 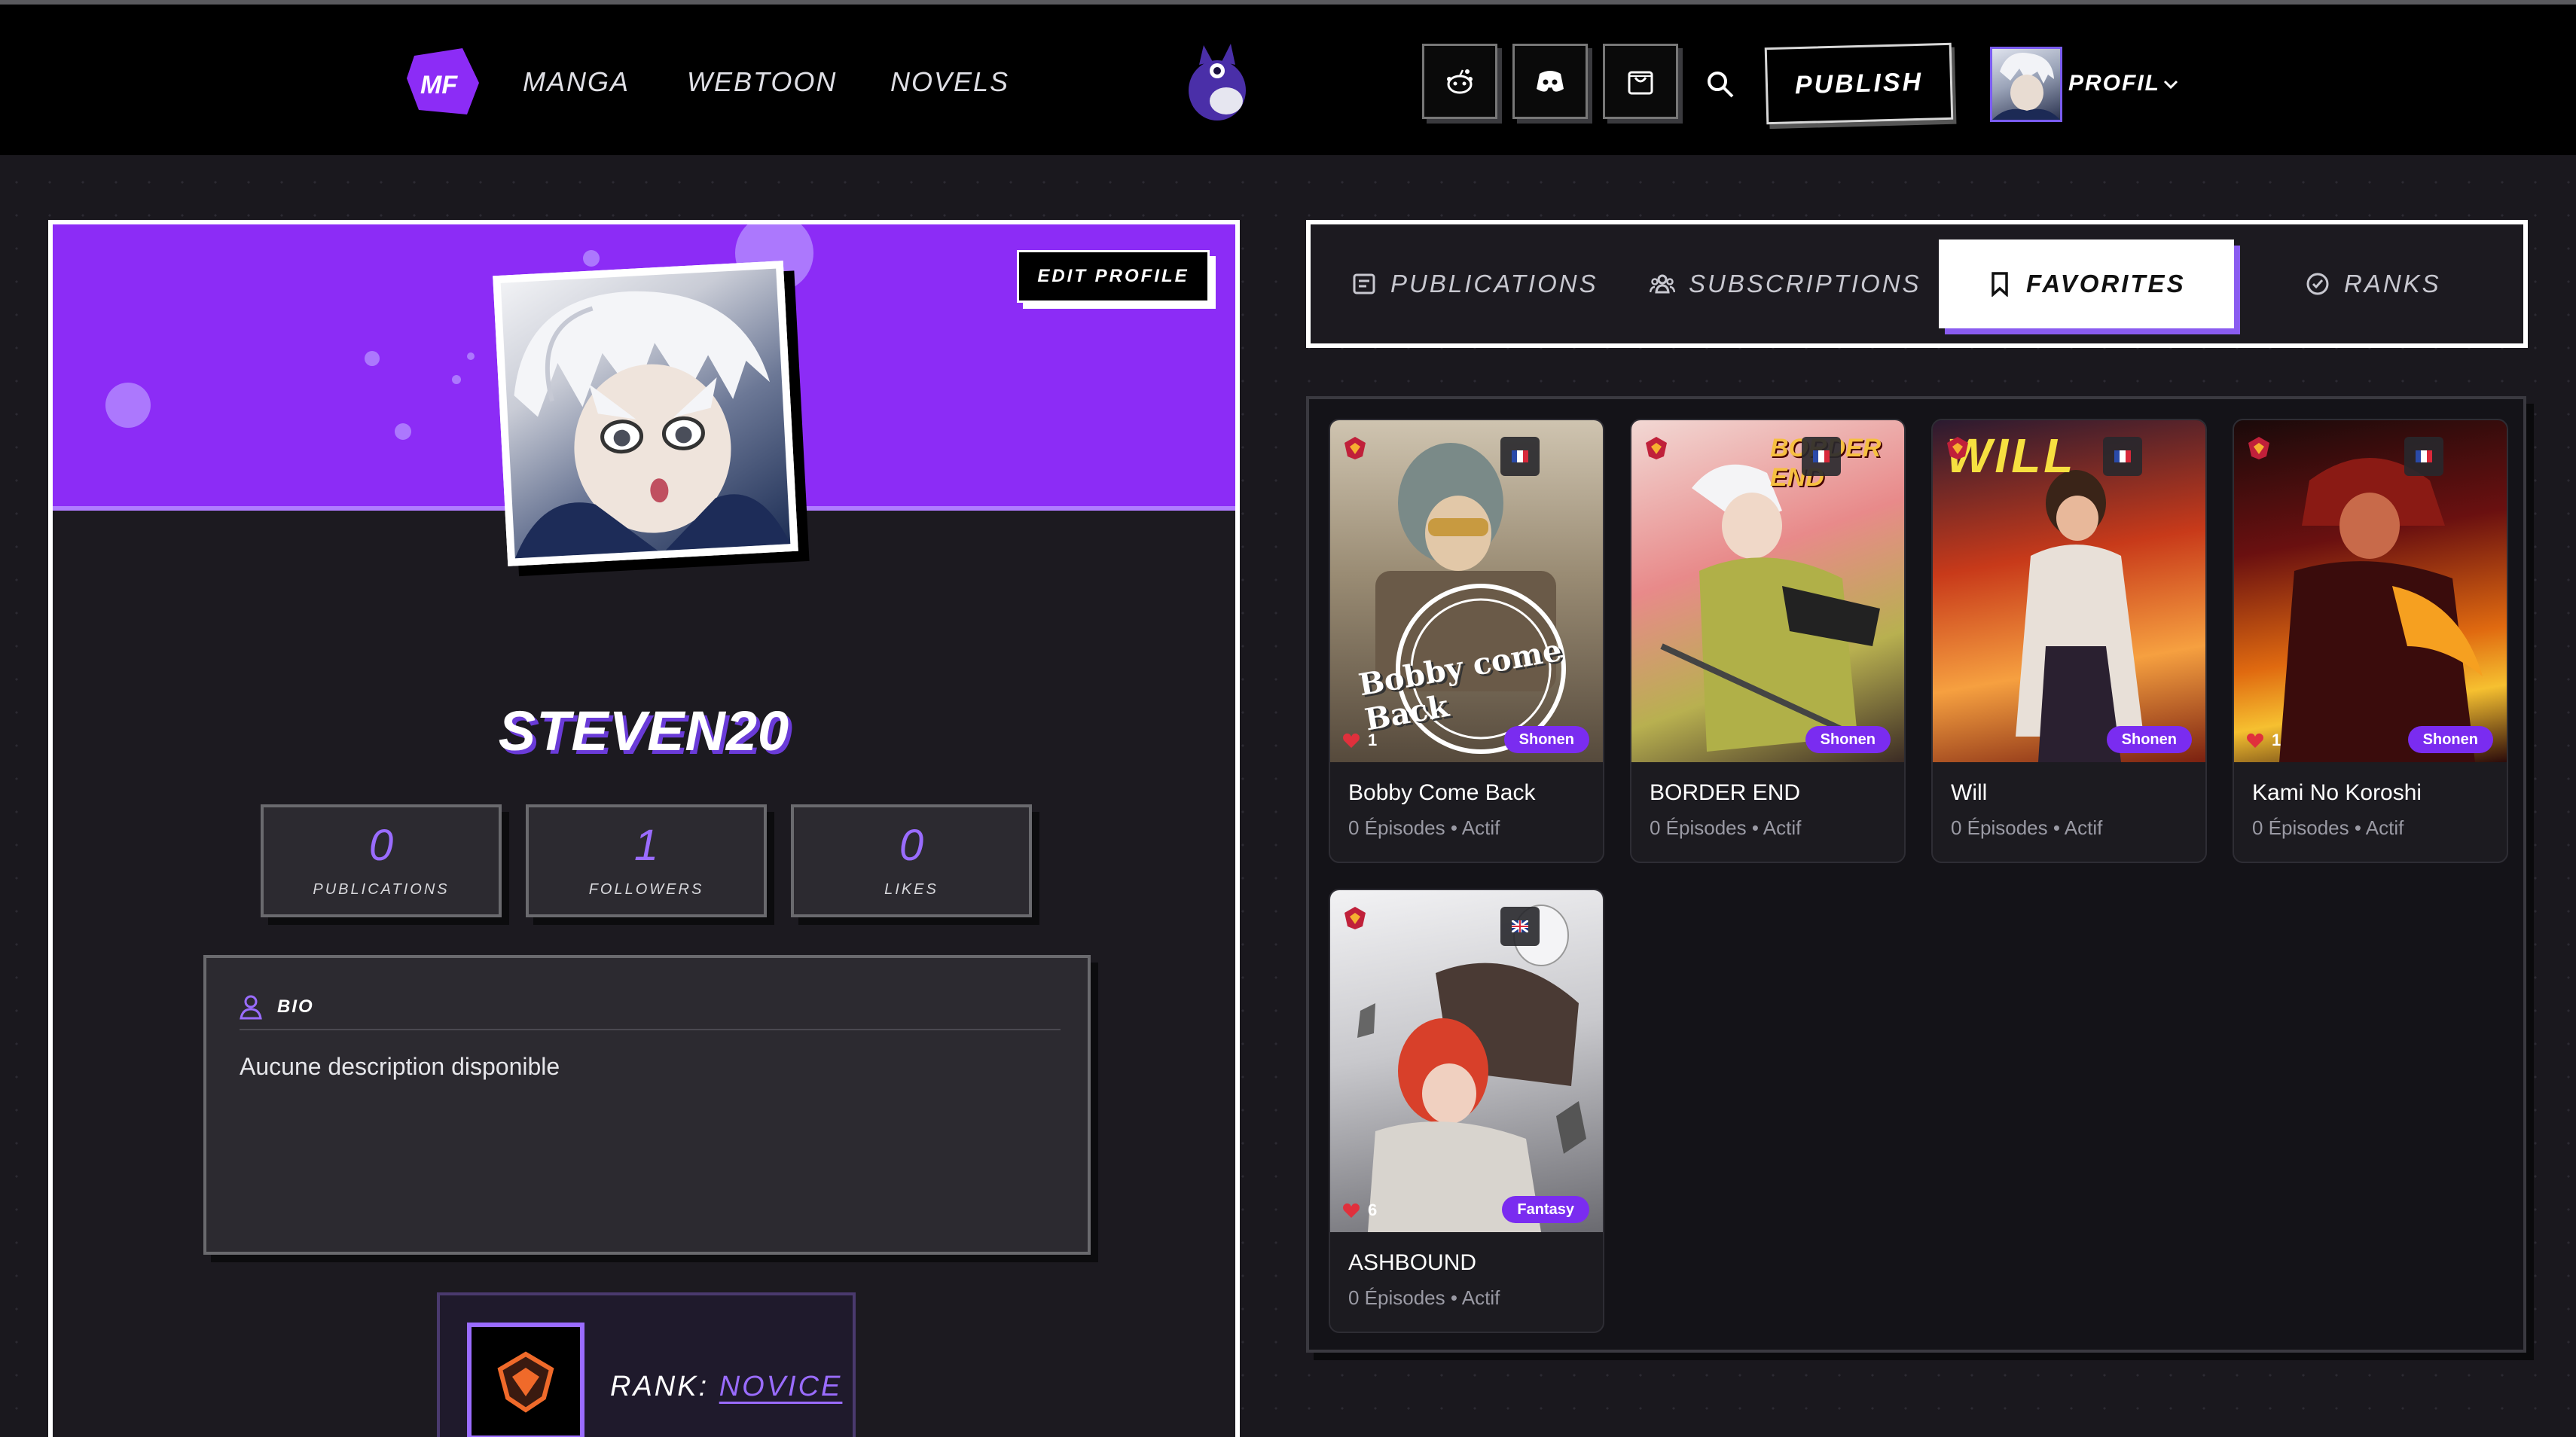 I want to click on discord-button, so click(x=1550, y=81).